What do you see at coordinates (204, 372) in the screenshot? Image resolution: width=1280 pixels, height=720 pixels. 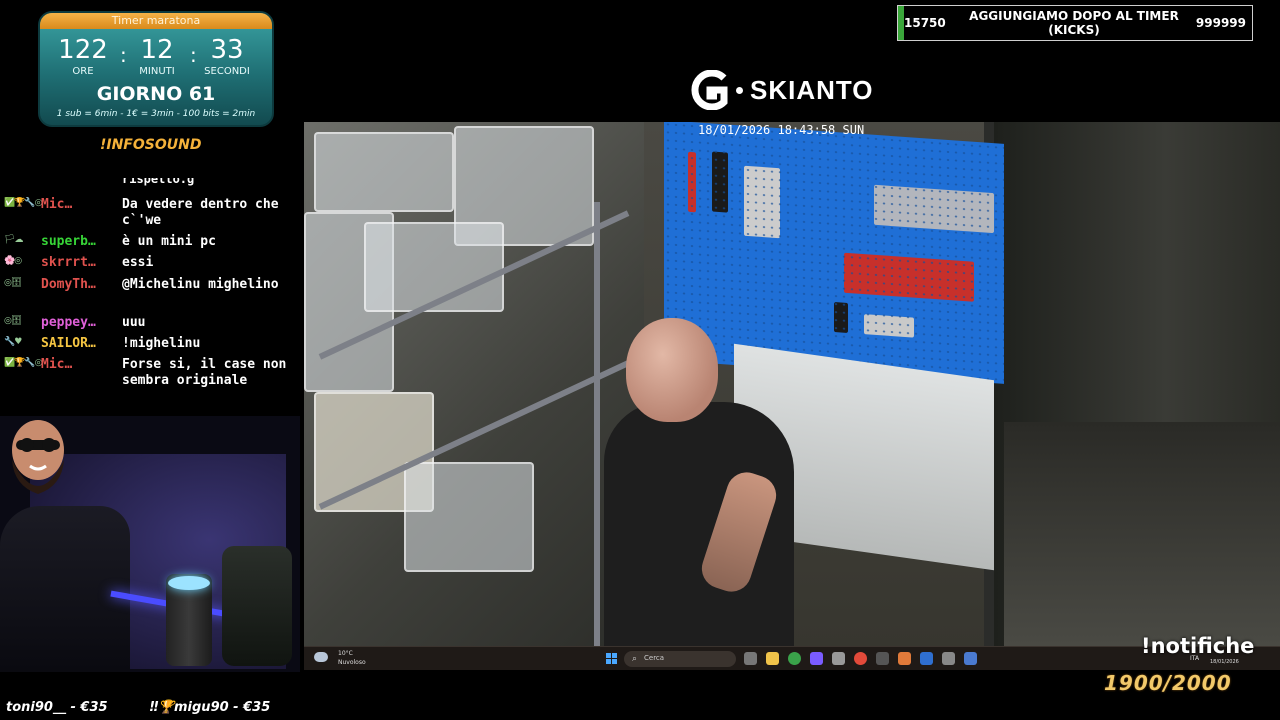 I see `chat-text: Forse si, il case non sembra originale` at bounding box center [204, 372].